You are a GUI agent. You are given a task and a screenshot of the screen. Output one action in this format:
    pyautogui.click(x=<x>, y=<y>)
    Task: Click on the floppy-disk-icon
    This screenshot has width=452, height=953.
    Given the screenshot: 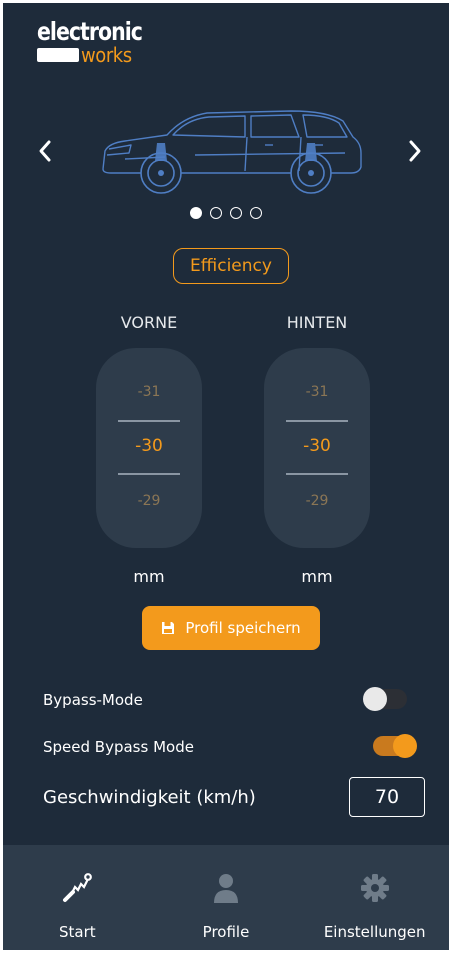 What is the action you would take?
    pyautogui.click(x=168, y=628)
    